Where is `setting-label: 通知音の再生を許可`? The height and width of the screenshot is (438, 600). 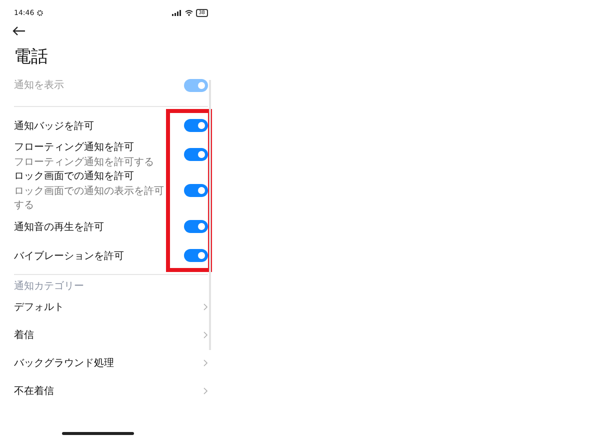 setting-label: 通知音の再生を許可 is located at coordinates (59, 227).